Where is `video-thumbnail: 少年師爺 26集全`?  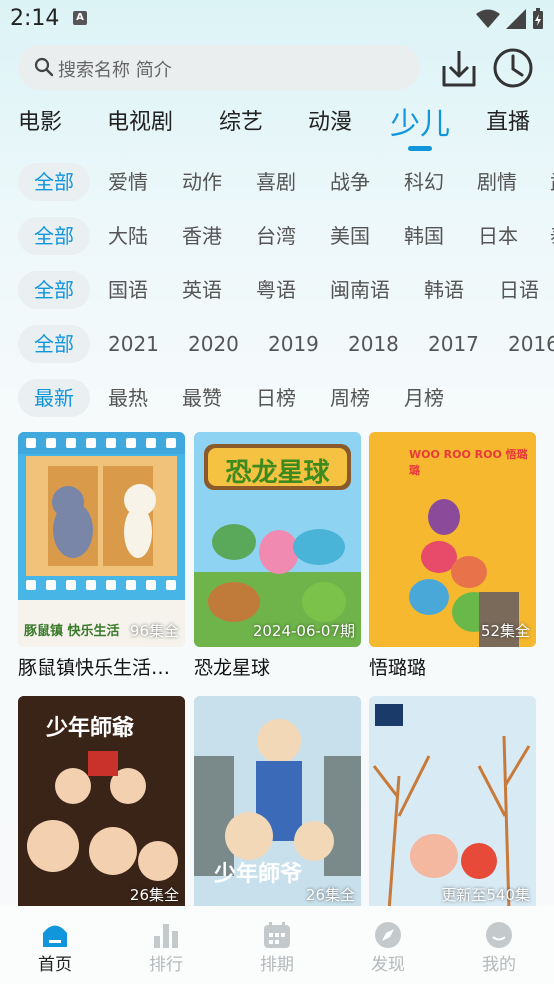 video-thumbnail: 少年師爺 26集全 is located at coordinates (101, 803).